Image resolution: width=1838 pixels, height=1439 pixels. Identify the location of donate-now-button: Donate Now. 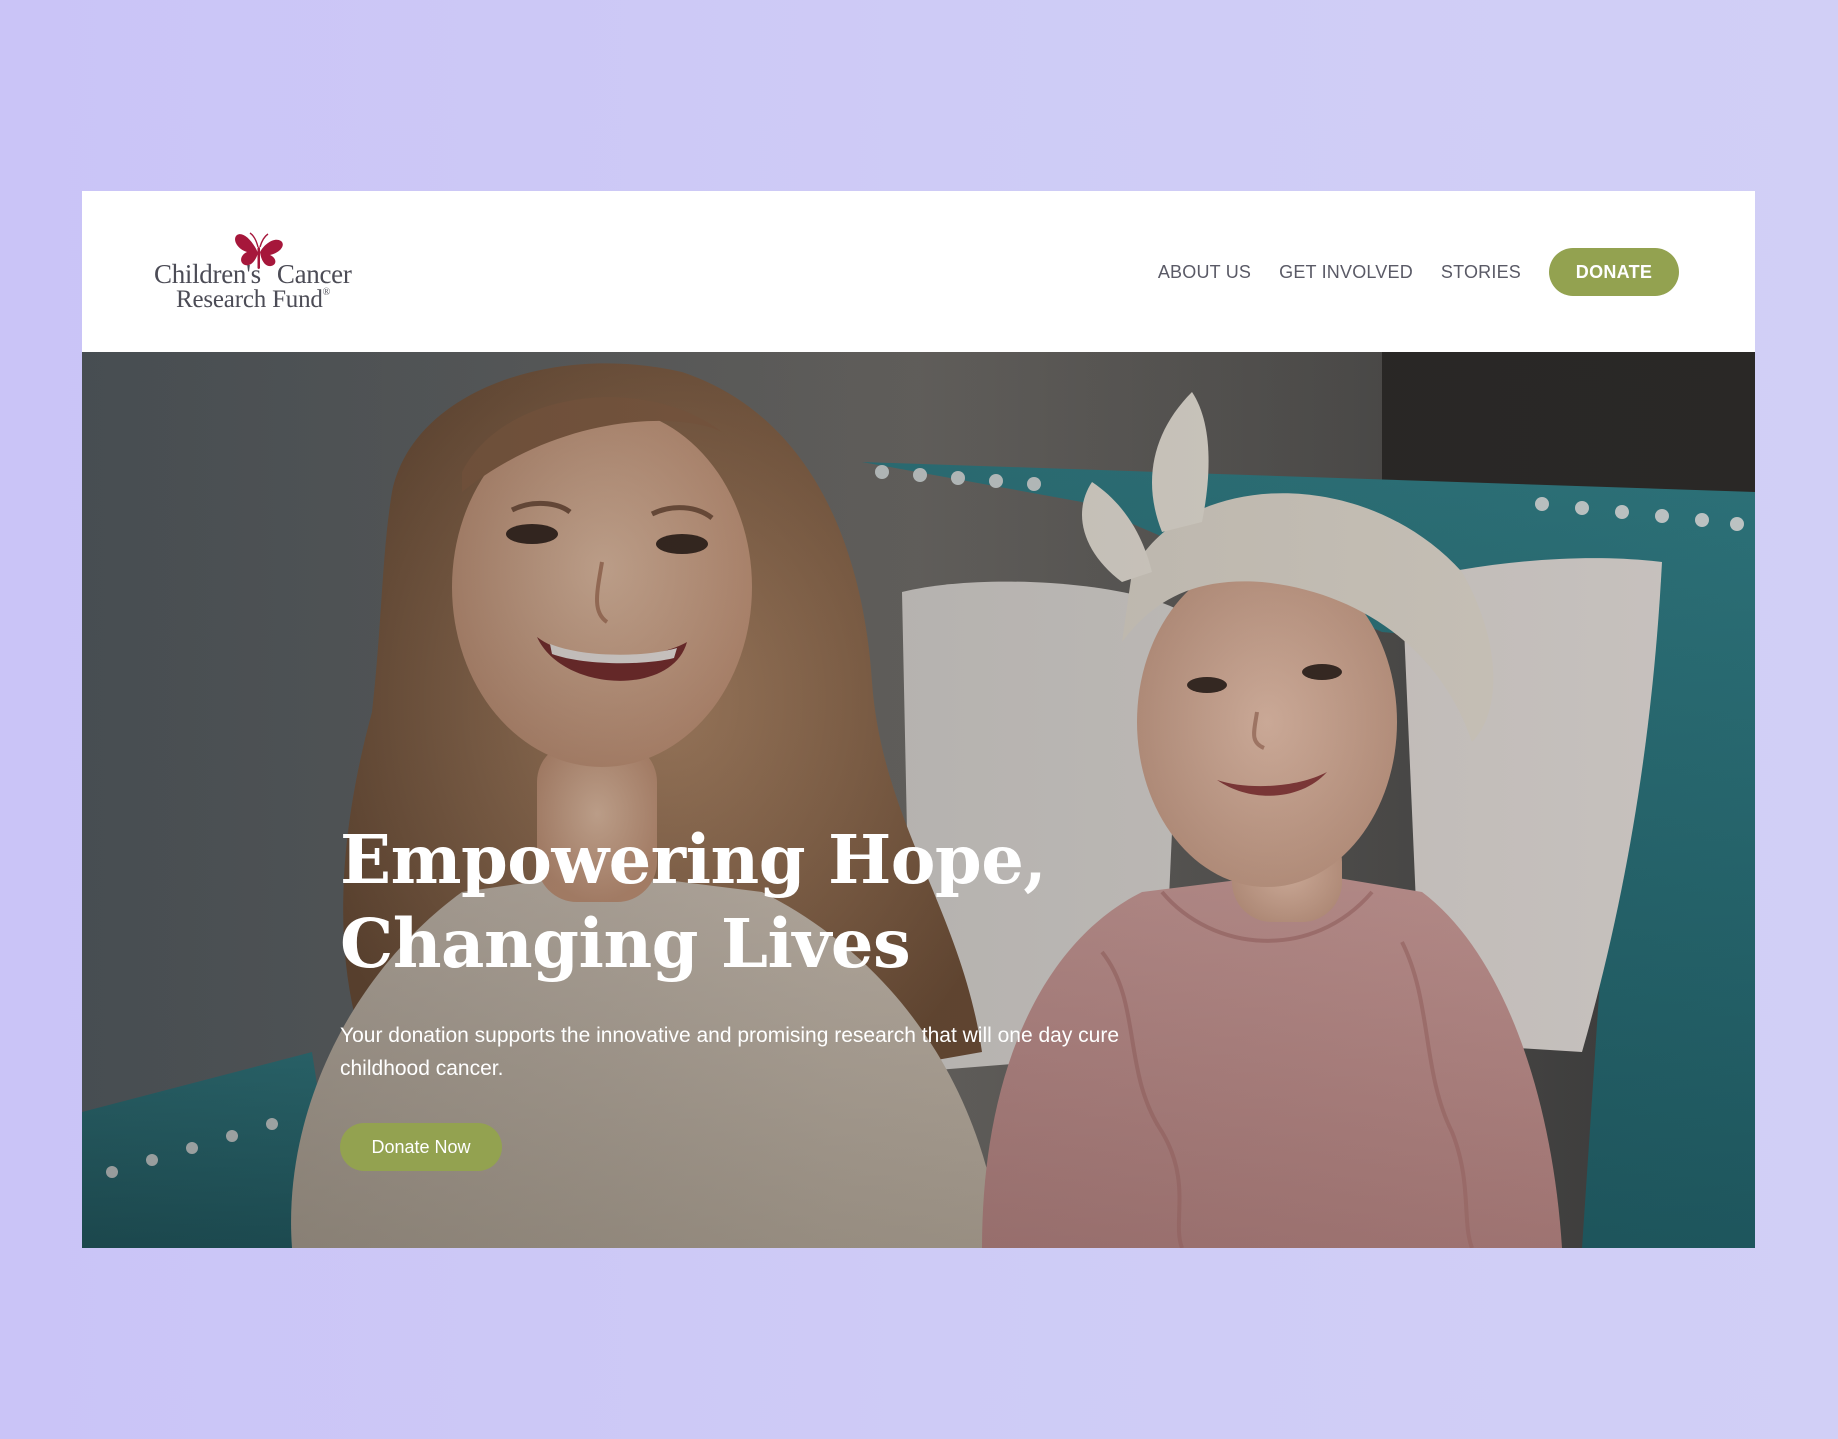
(421, 1147).